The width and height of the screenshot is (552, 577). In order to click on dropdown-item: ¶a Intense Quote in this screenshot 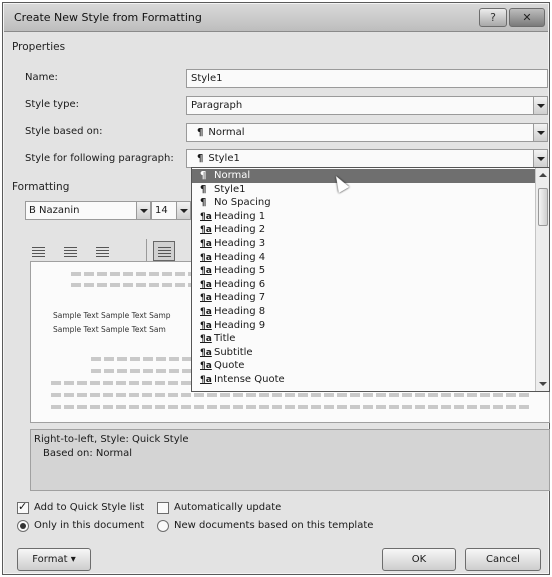, I will do `click(364, 380)`.